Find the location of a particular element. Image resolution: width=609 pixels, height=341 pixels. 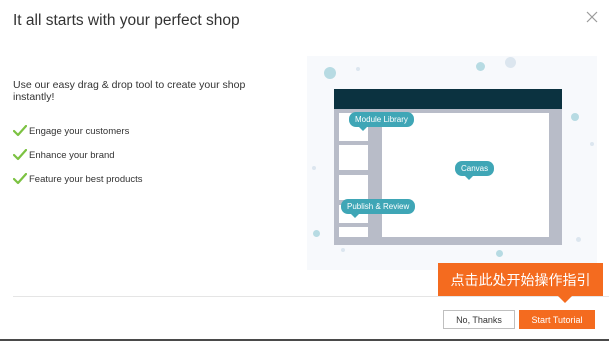

feature-item: Enhance your brand is located at coordinates (64, 155).